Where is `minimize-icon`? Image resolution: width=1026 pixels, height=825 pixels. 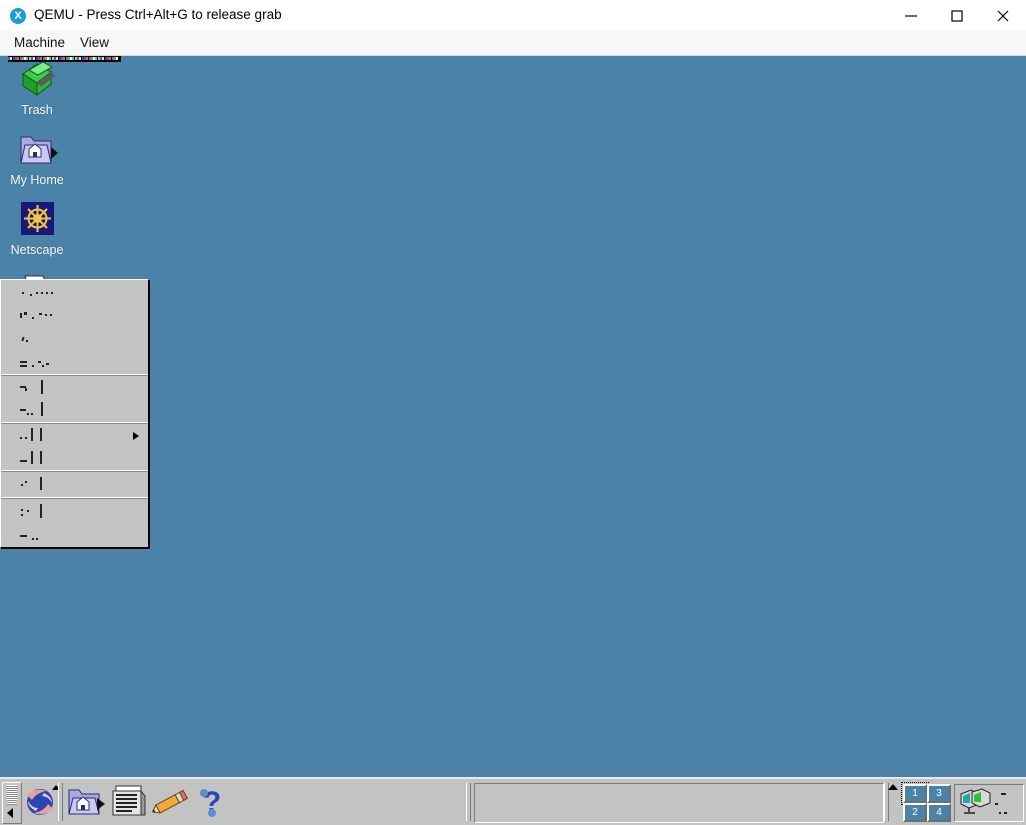 minimize-icon is located at coordinates (911, 15).